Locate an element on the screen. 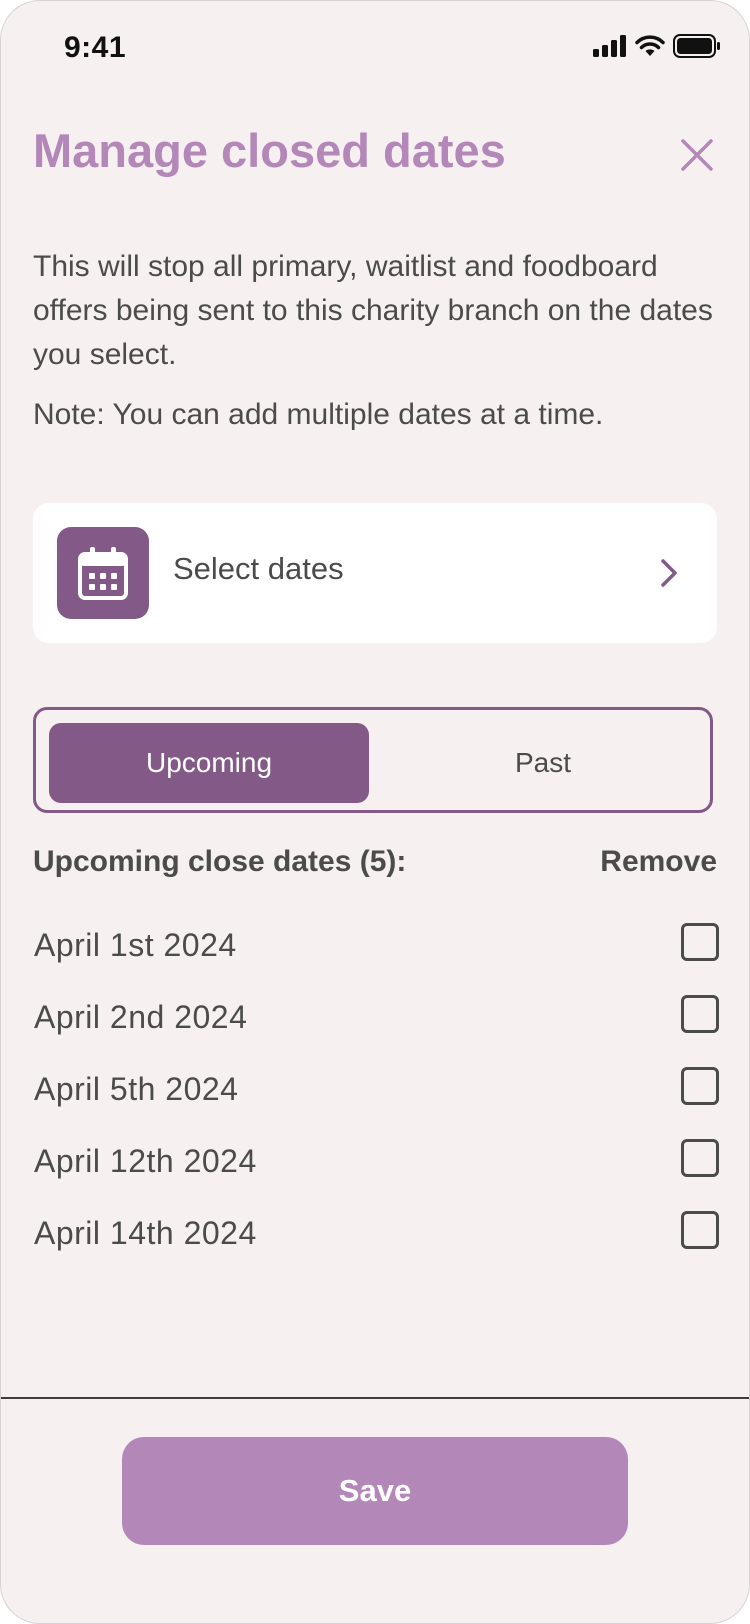  date-label: April 1st 2024 is located at coordinates (135, 945).